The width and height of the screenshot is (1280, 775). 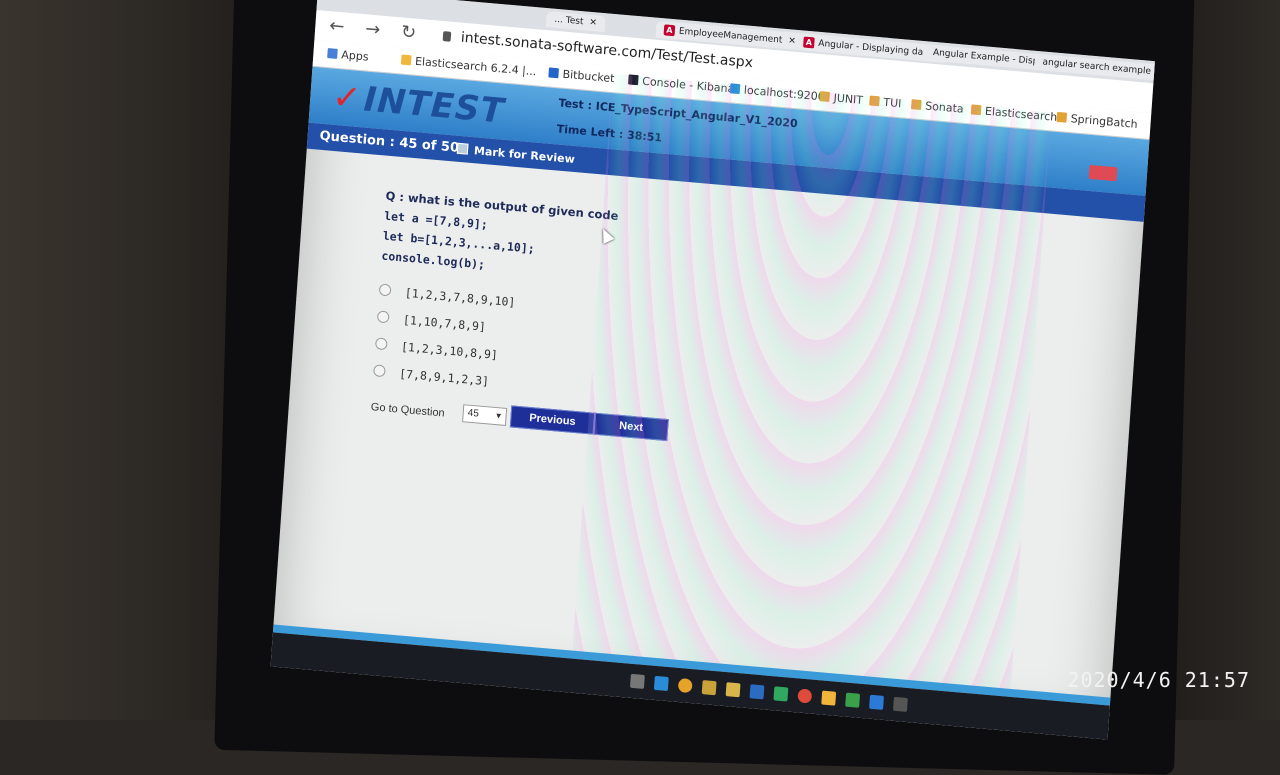 I want to click on review-checkbox-icon, so click(x=462, y=148).